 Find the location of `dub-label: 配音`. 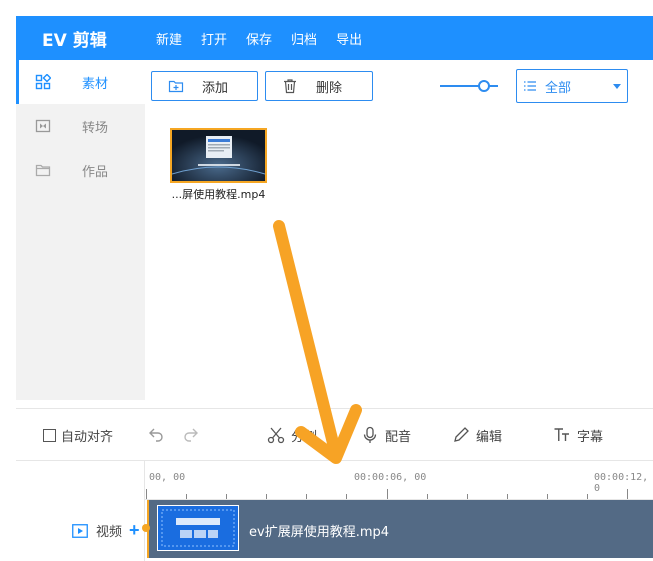

dub-label: 配音 is located at coordinates (398, 437).